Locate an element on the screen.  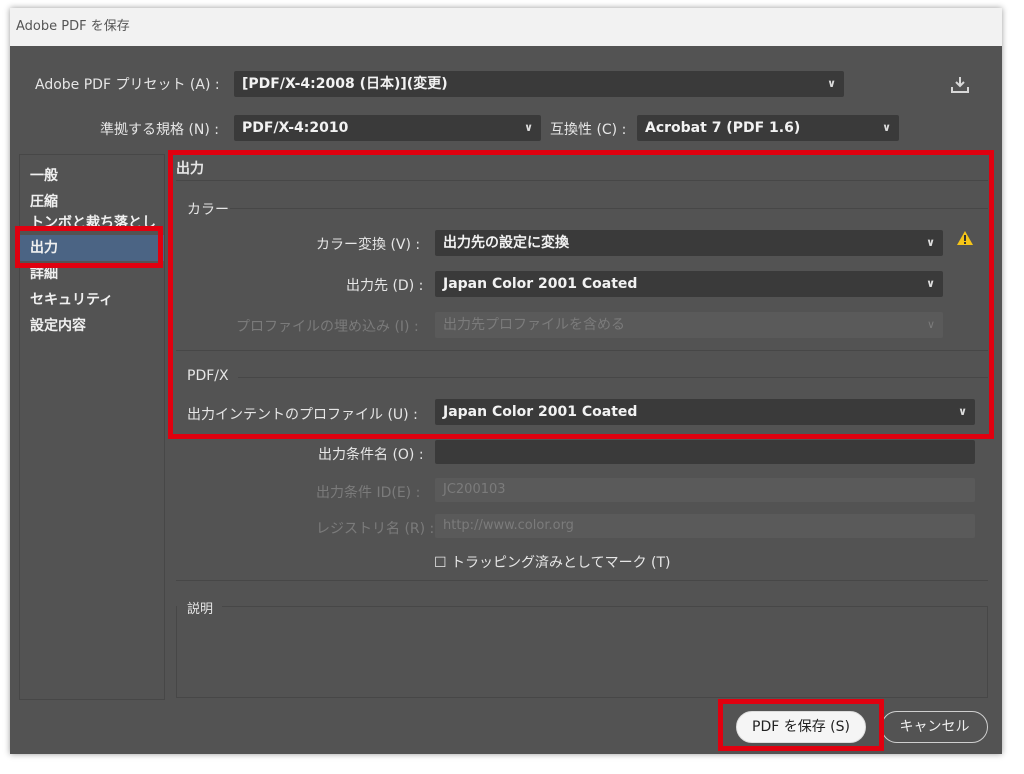
sidebar-item-general: 一般 is located at coordinates (92, 176).